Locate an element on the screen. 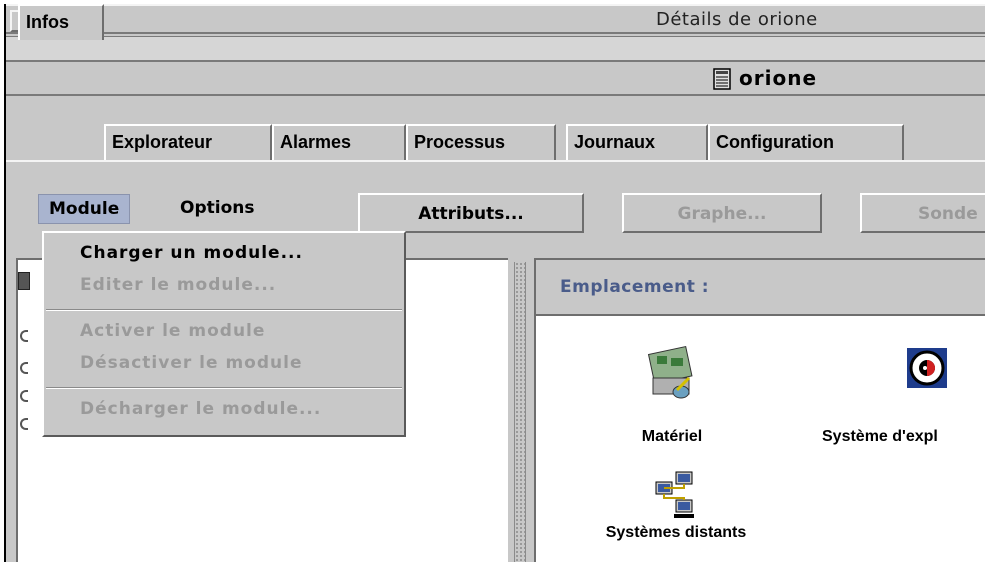 This screenshot has width=985, height=562. operating-system-label: Système d'expl is located at coordinates (880, 436).